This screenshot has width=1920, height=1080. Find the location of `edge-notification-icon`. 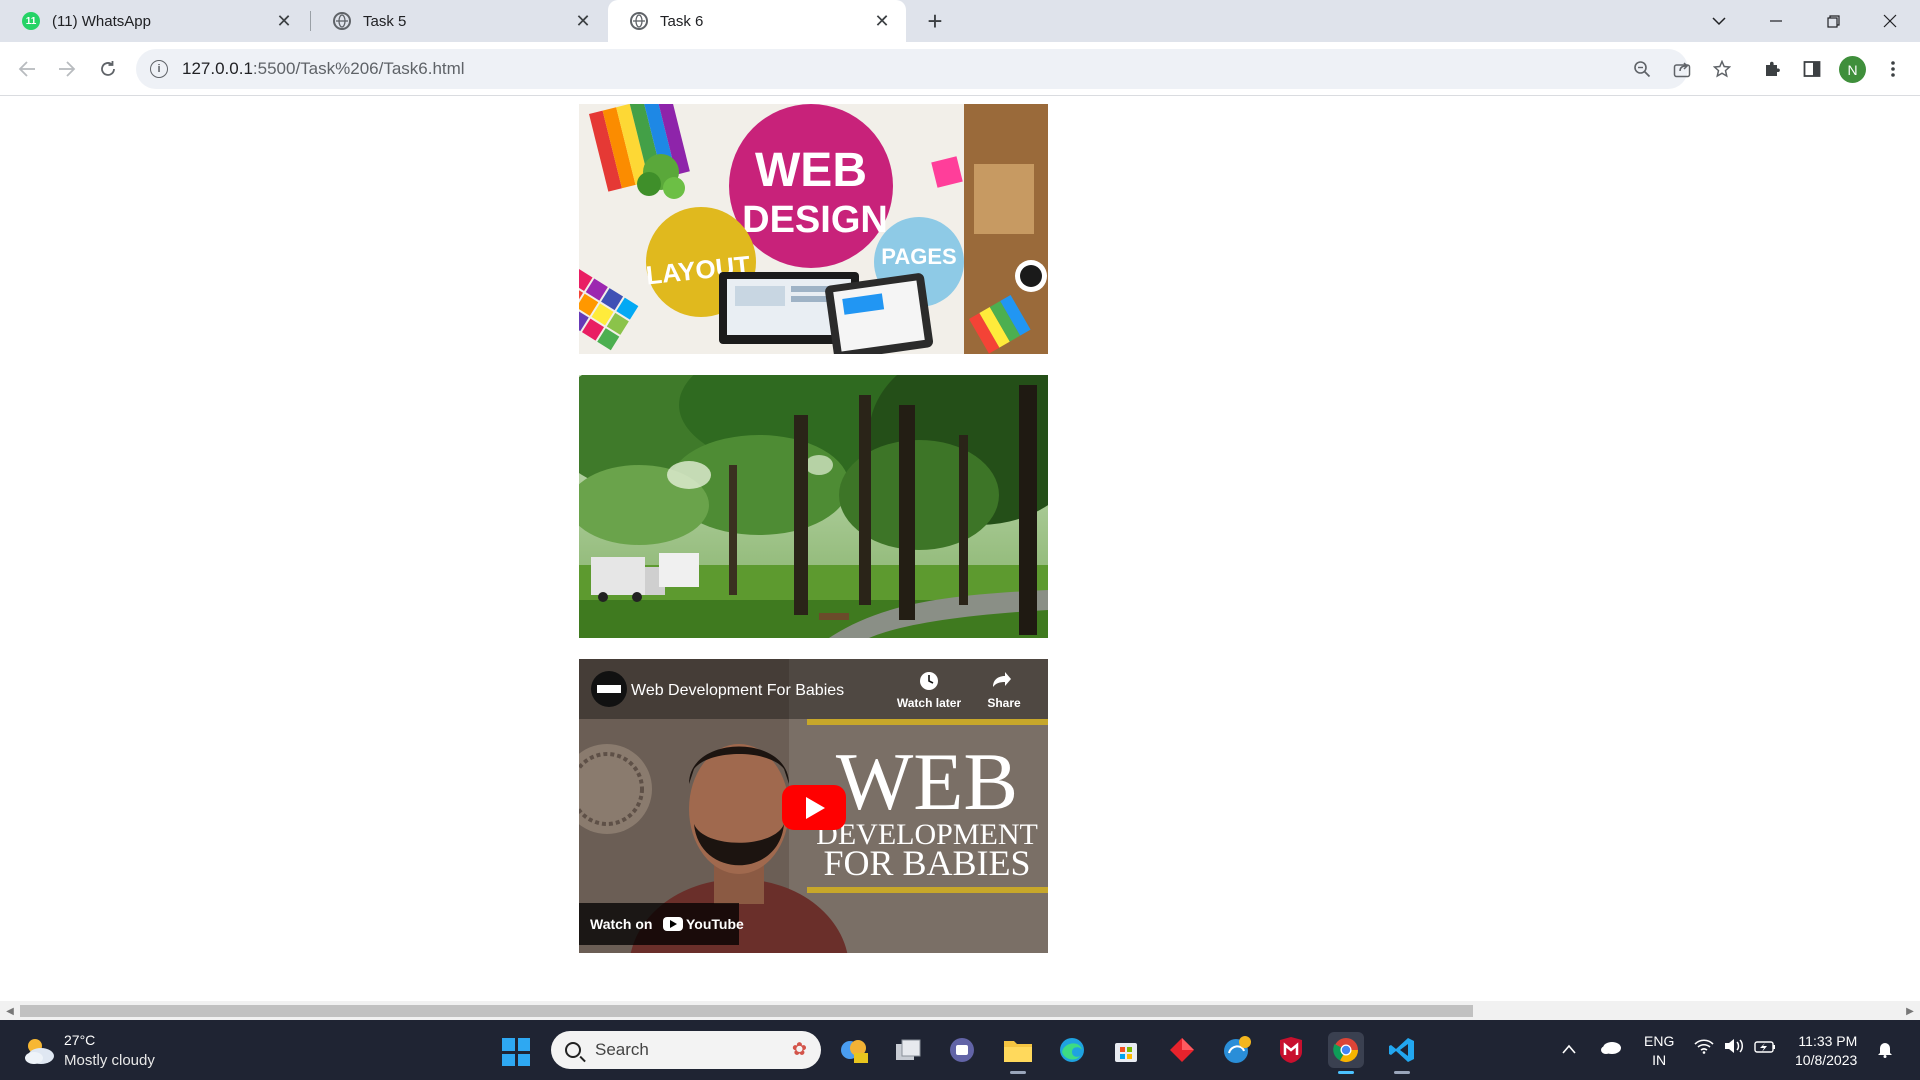

edge-notification-icon is located at coordinates (1237, 1050).